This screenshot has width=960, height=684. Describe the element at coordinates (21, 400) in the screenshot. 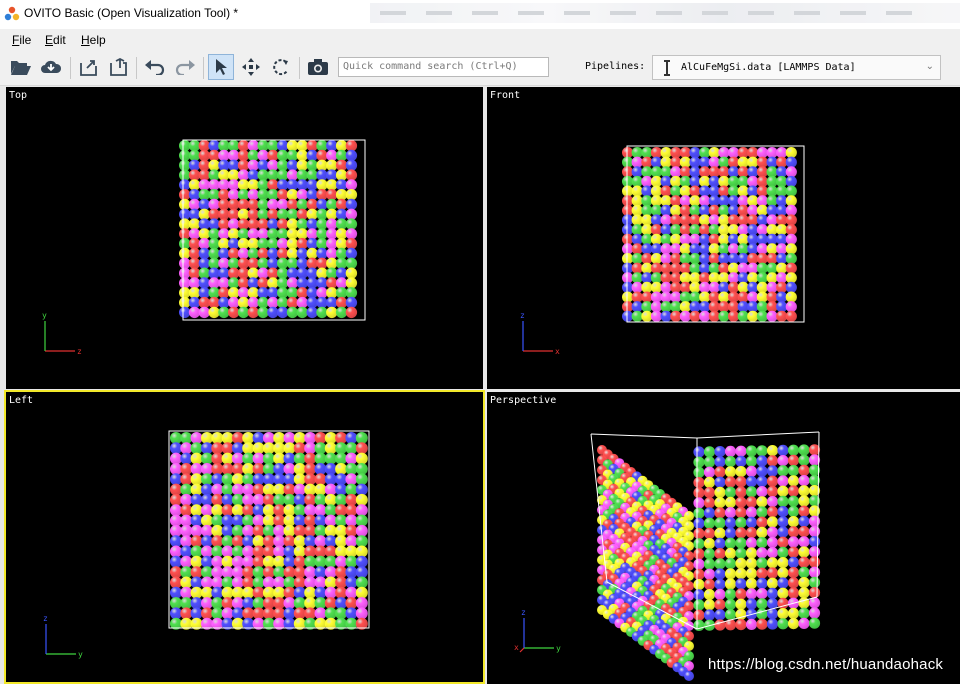

I see `viewport-caption: Left` at that location.